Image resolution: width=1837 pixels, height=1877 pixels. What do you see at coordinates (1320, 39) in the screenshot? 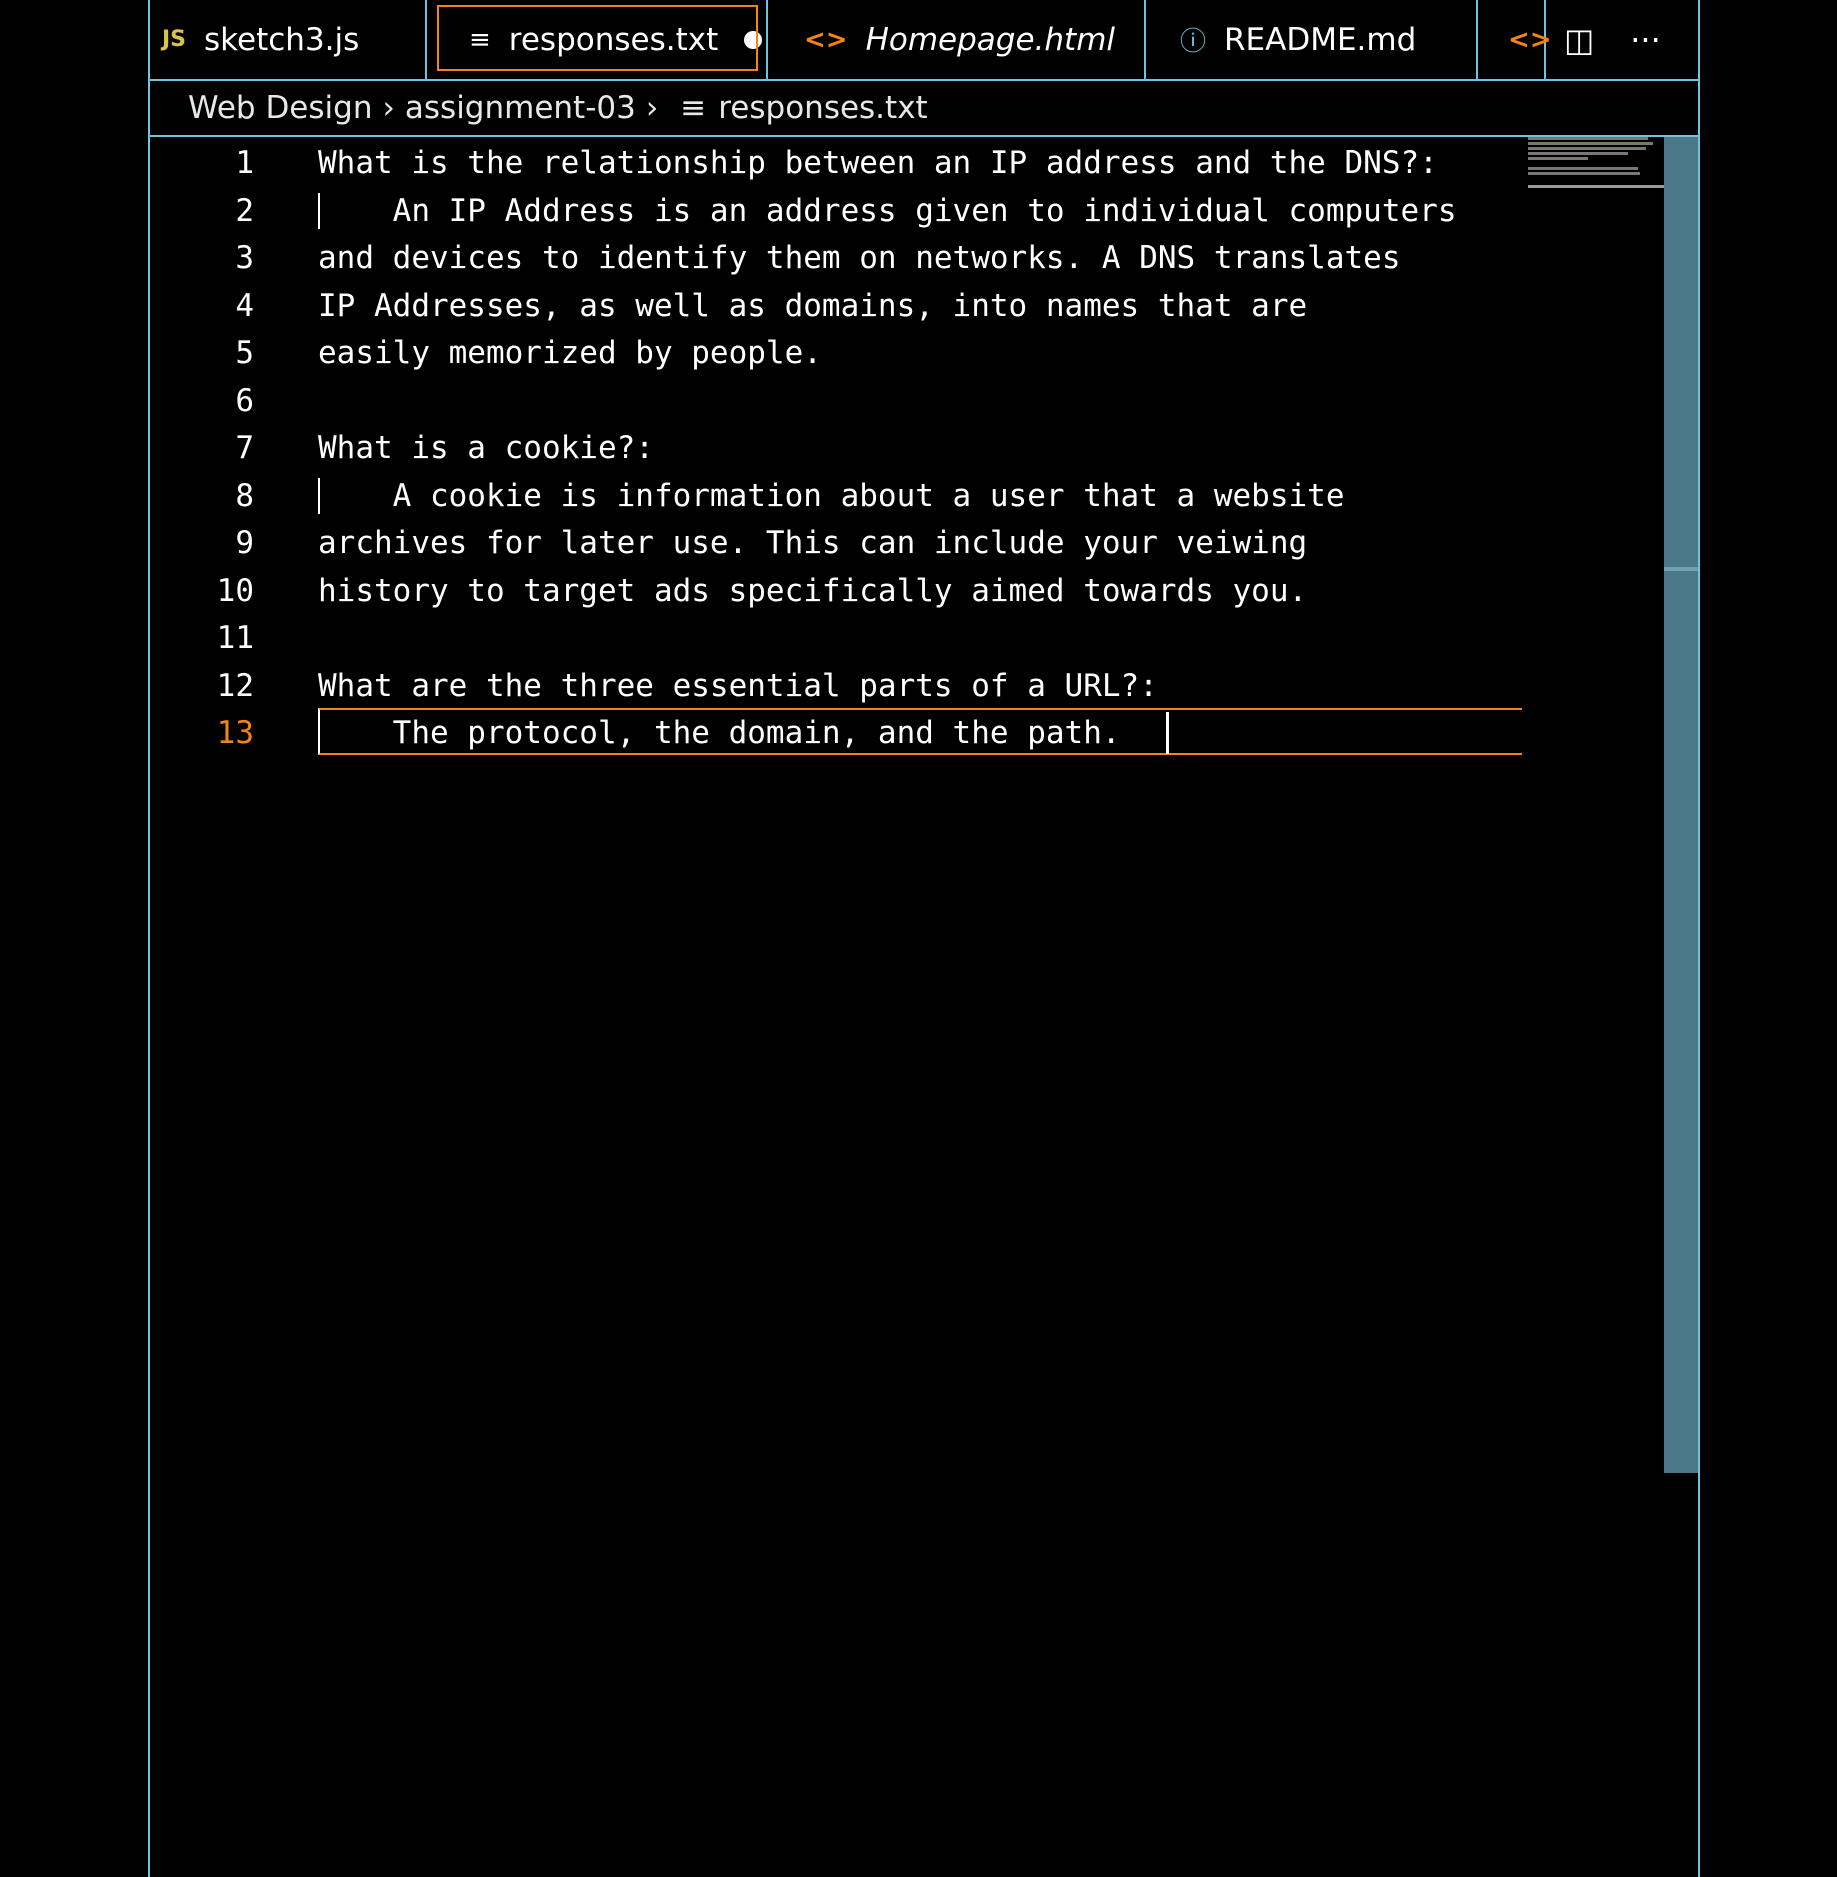
I see `tab-label: README.md` at bounding box center [1320, 39].